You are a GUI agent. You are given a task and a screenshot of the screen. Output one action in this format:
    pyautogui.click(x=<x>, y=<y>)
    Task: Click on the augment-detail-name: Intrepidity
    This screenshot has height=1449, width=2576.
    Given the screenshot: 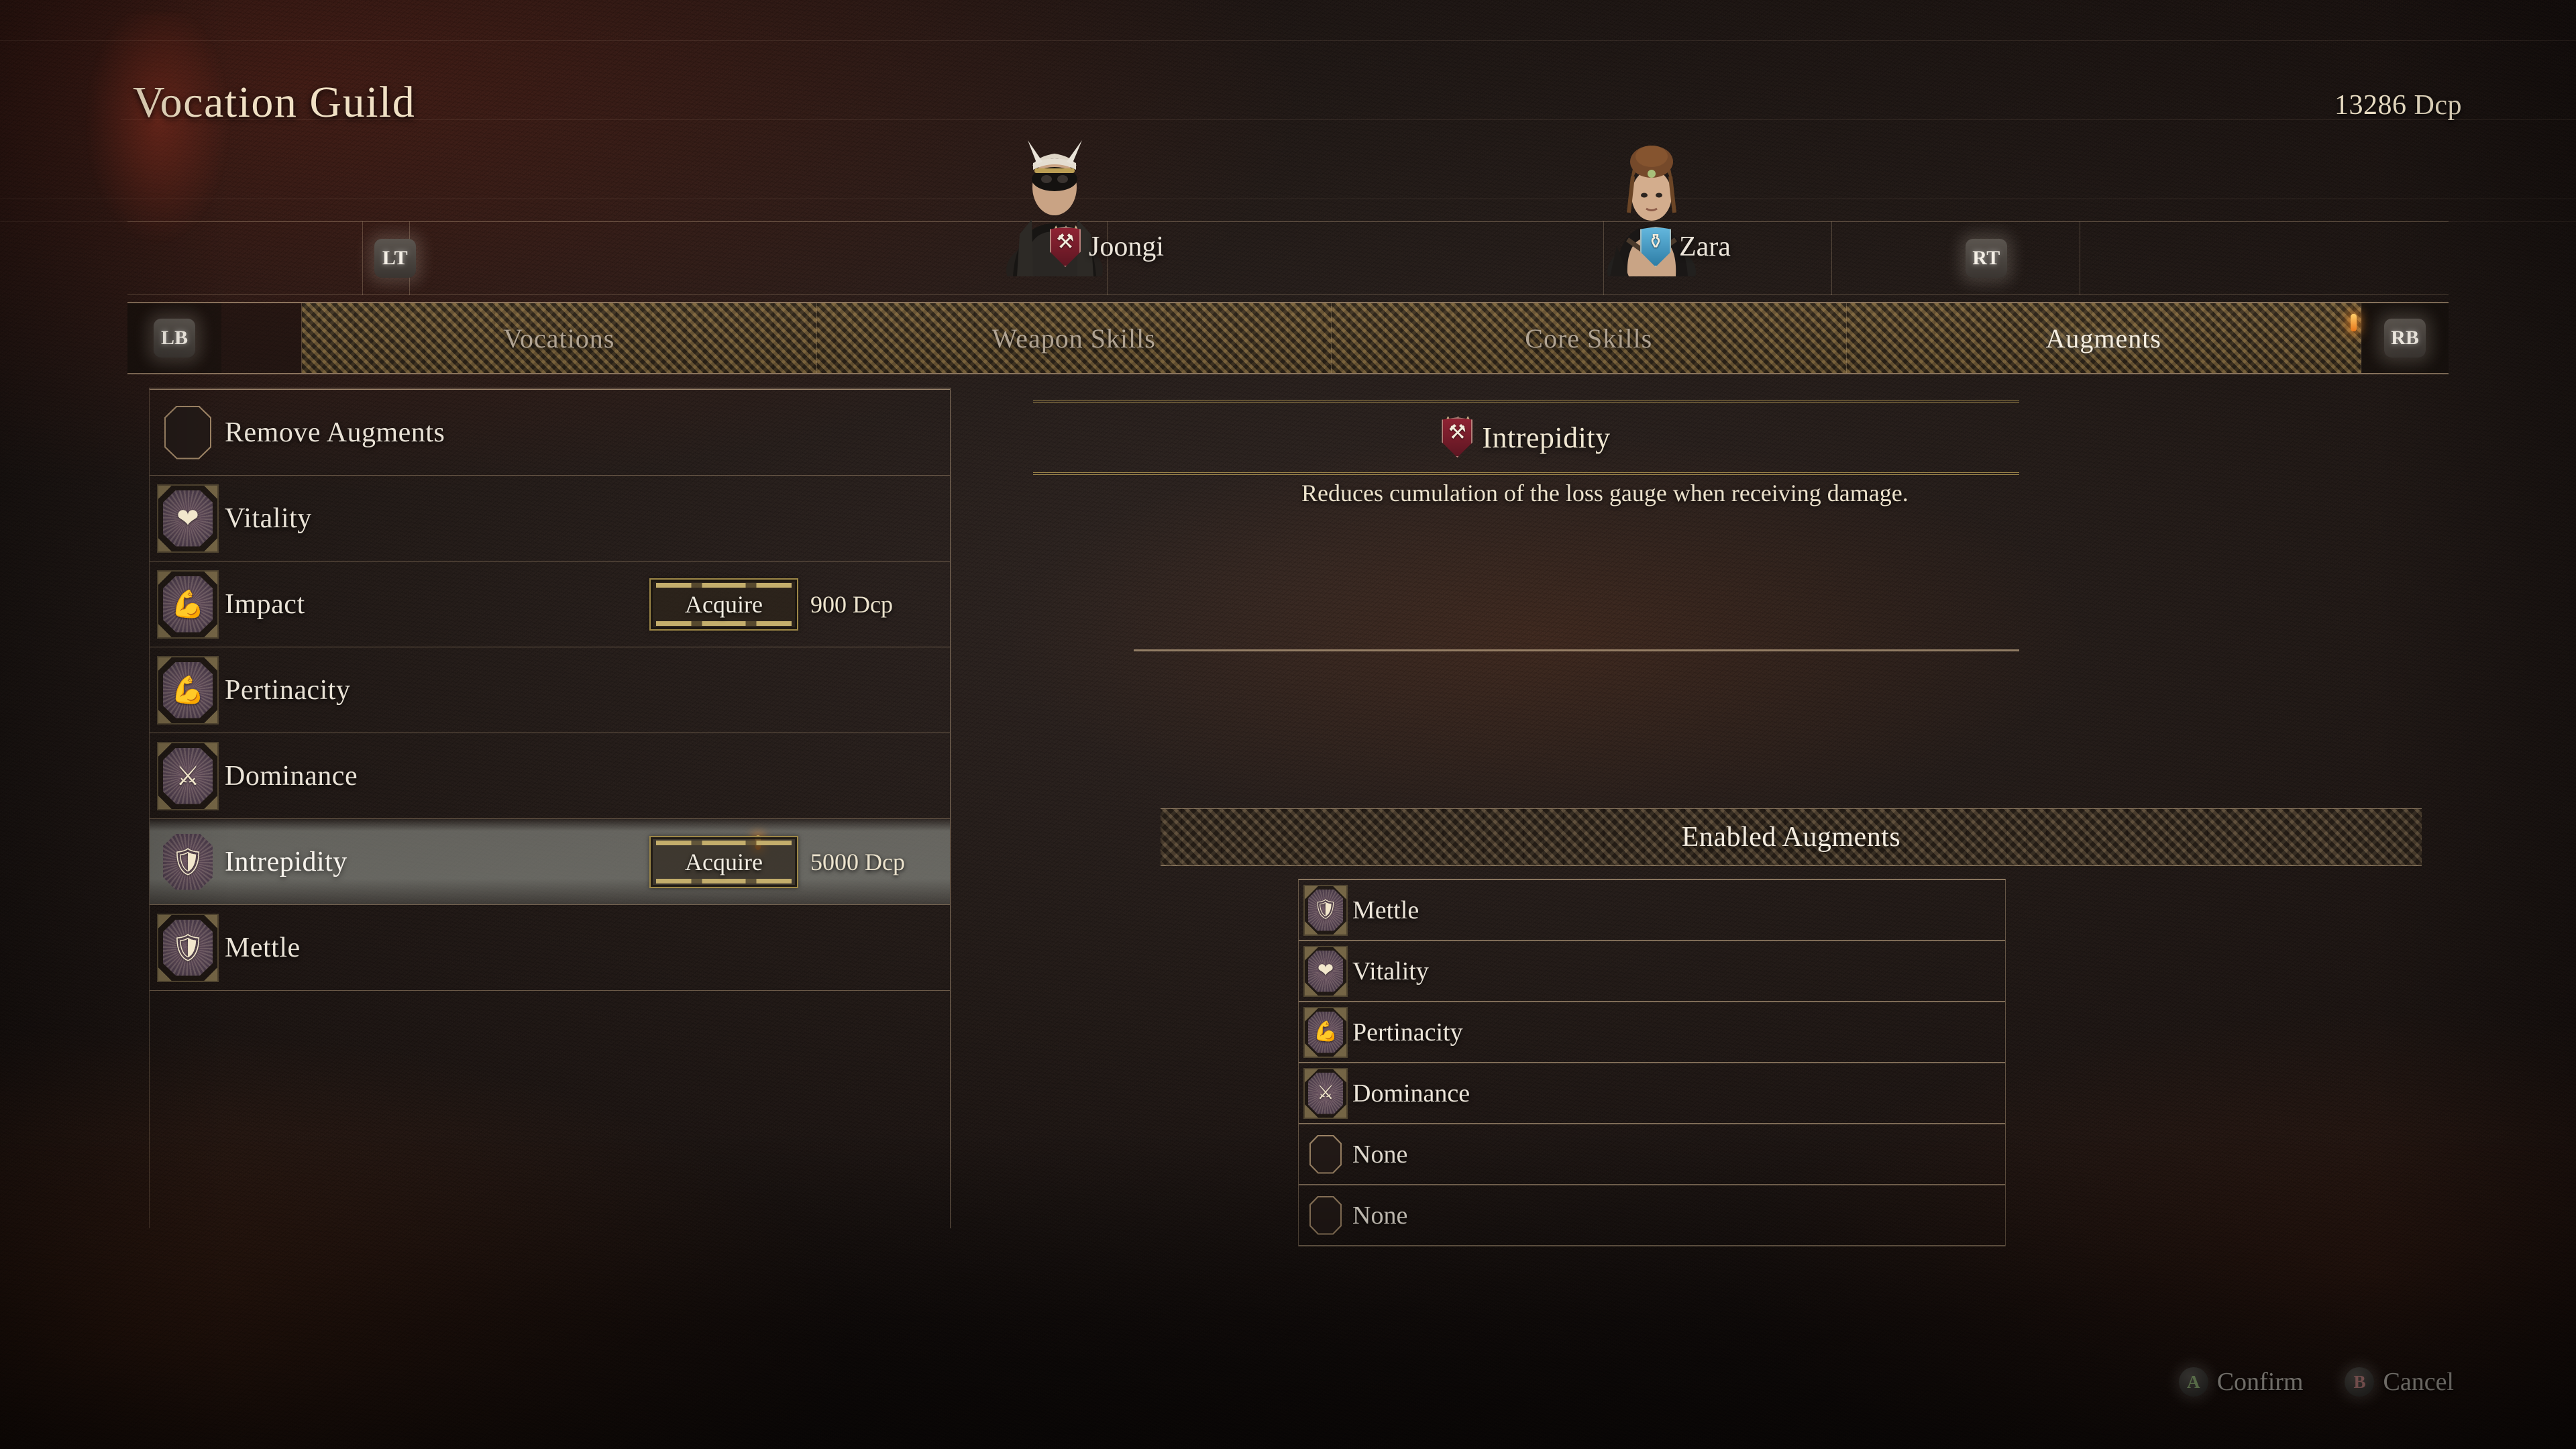 What is the action you would take?
    pyautogui.click(x=1546, y=437)
    